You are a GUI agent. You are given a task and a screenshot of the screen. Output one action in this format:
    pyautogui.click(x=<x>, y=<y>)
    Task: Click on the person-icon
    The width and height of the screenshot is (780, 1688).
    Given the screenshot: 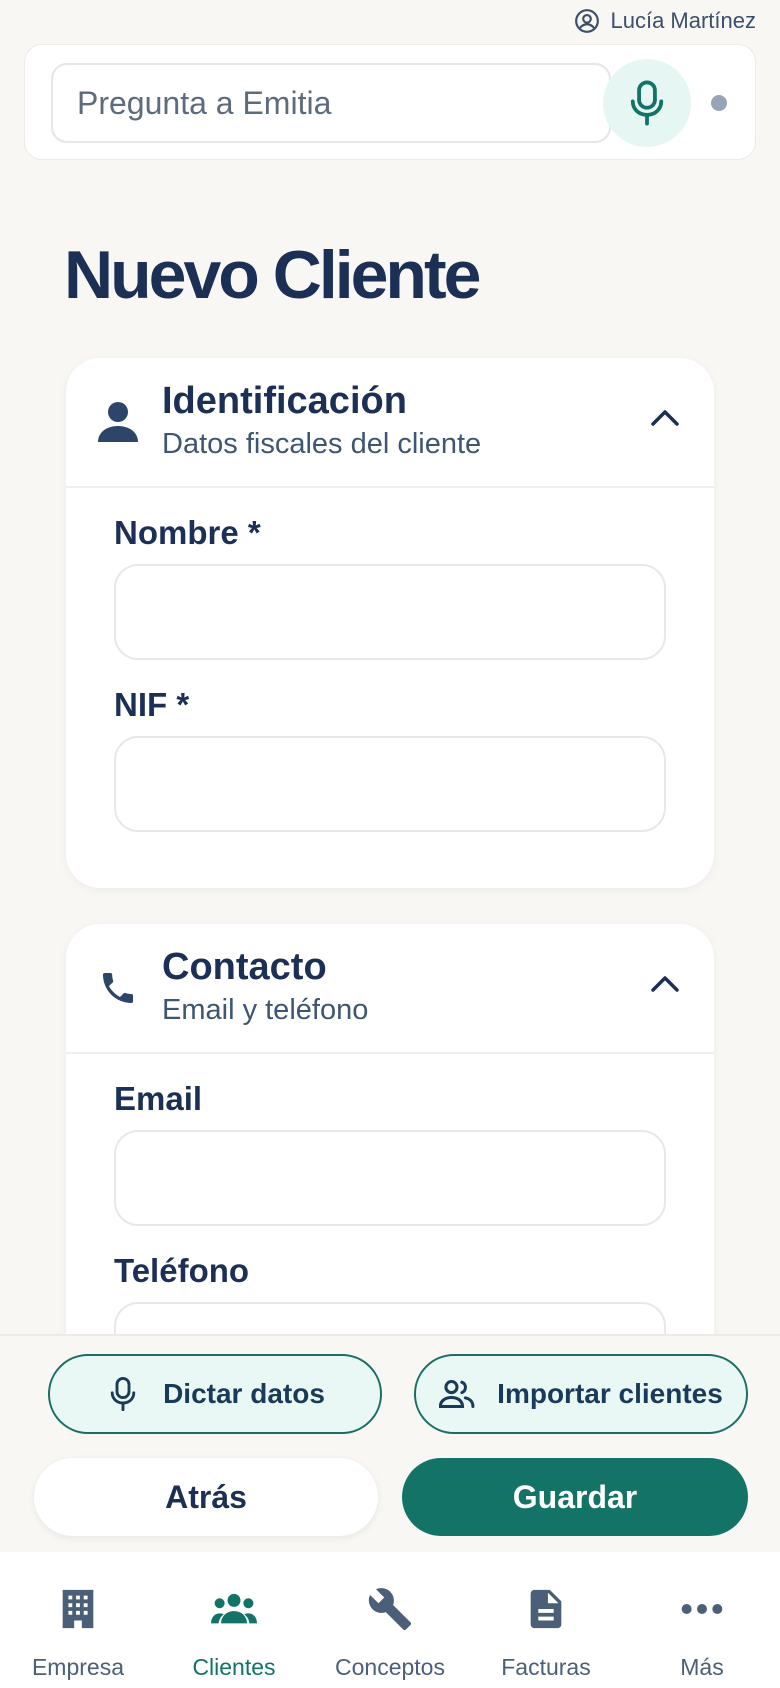 What is the action you would take?
    pyautogui.click(x=118, y=422)
    